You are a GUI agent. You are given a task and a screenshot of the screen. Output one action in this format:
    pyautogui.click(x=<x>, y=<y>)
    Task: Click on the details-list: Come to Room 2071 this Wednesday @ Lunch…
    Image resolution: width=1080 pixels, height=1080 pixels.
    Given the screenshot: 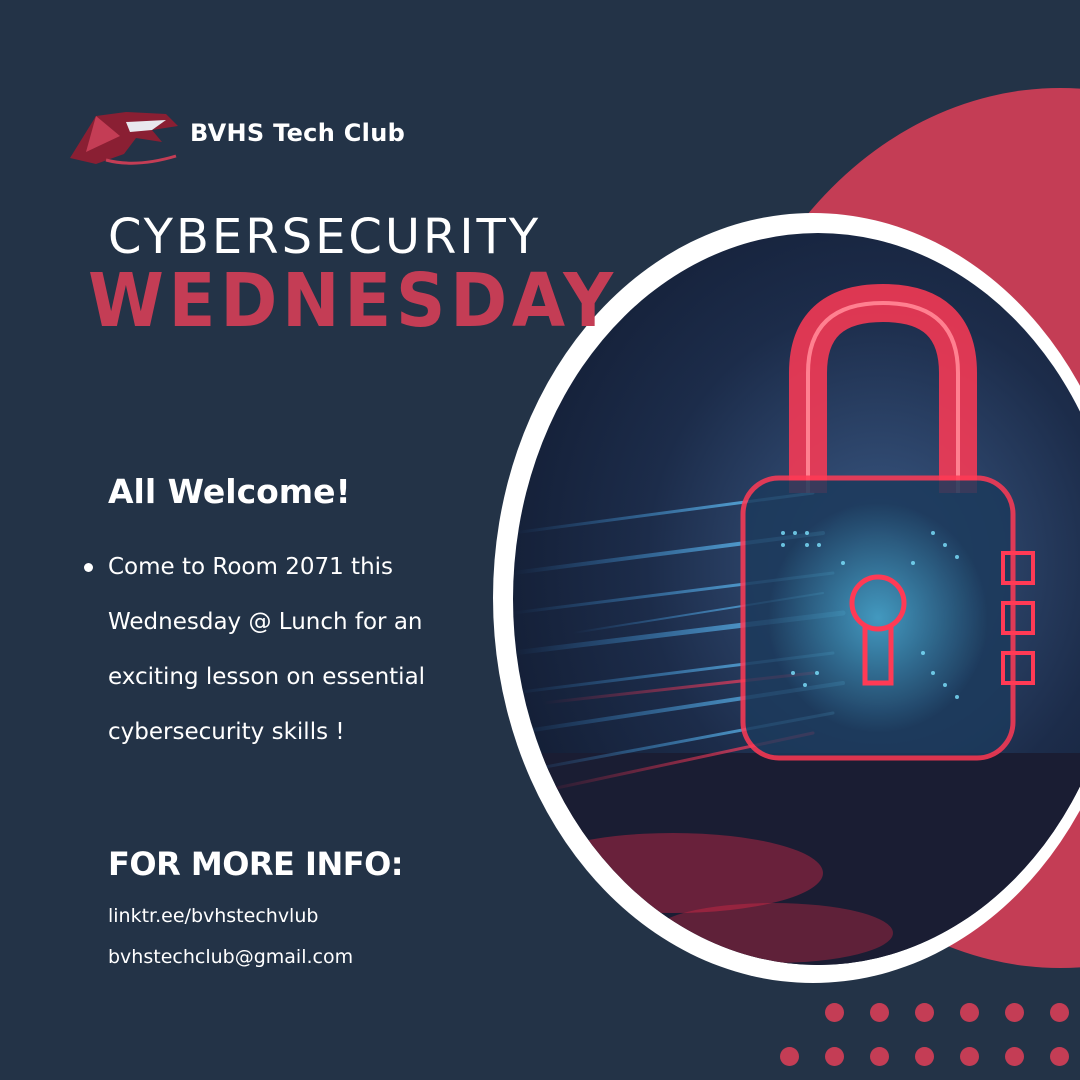 What is the action you would take?
    pyautogui.click(x=288, y=650)
    